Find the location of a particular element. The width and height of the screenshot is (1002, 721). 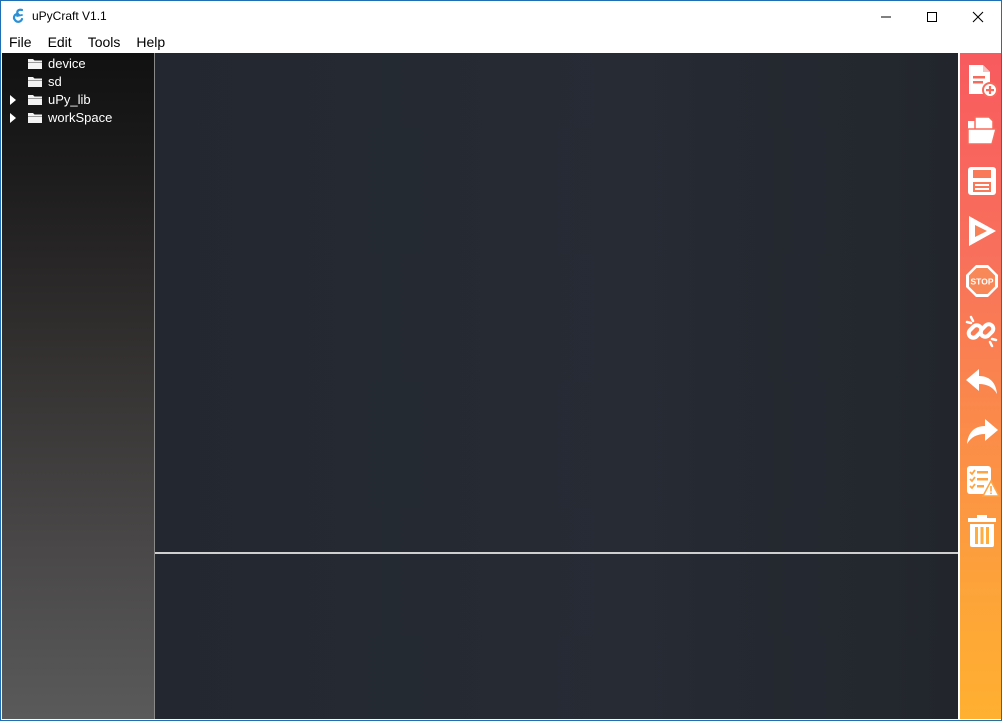

run-icon is located at coordinates (982, 231).